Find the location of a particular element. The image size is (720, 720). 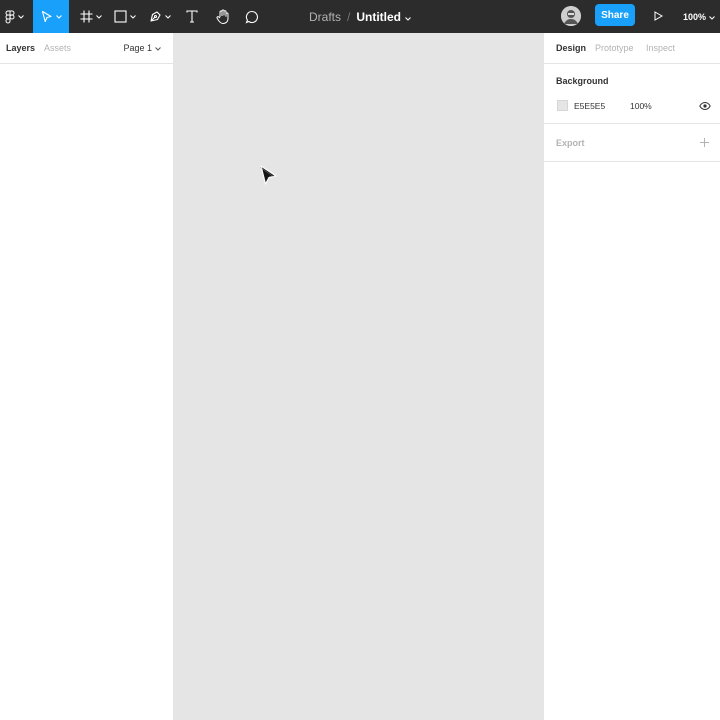

tab-design: Design is located at coordinates (571, 48).